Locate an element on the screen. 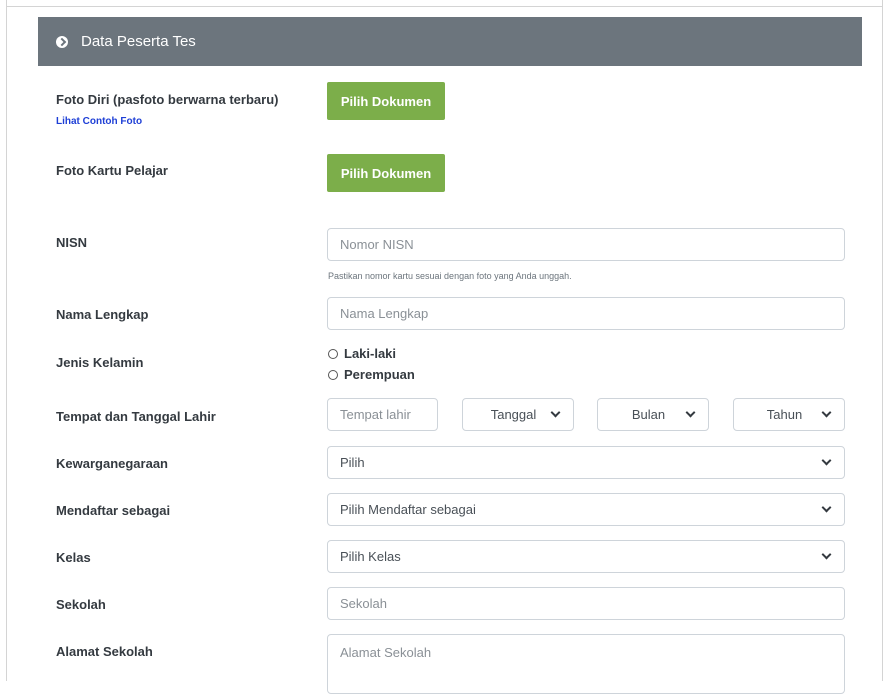  tanggal-select: Tanggal is located at coordinates (518, 414).